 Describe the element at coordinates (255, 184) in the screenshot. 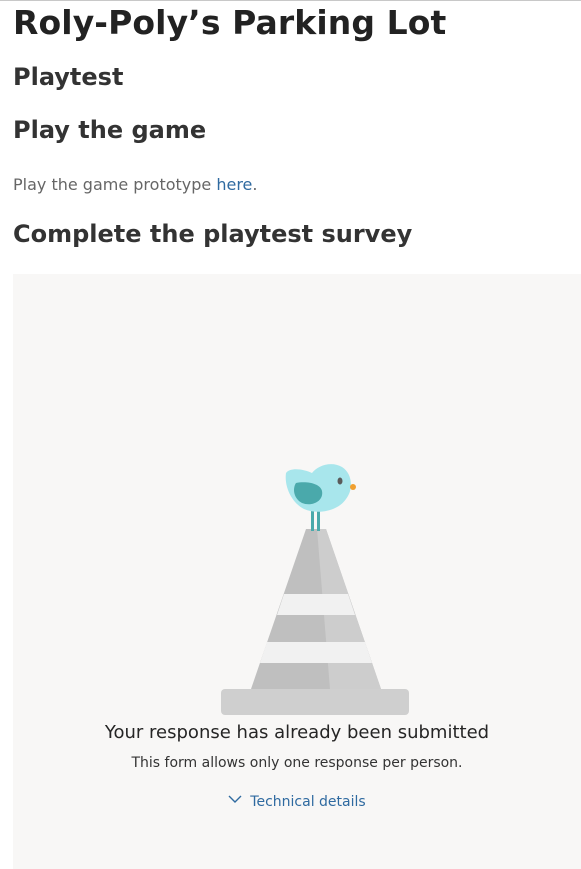

I see `prototype-suffix: .` at that location.